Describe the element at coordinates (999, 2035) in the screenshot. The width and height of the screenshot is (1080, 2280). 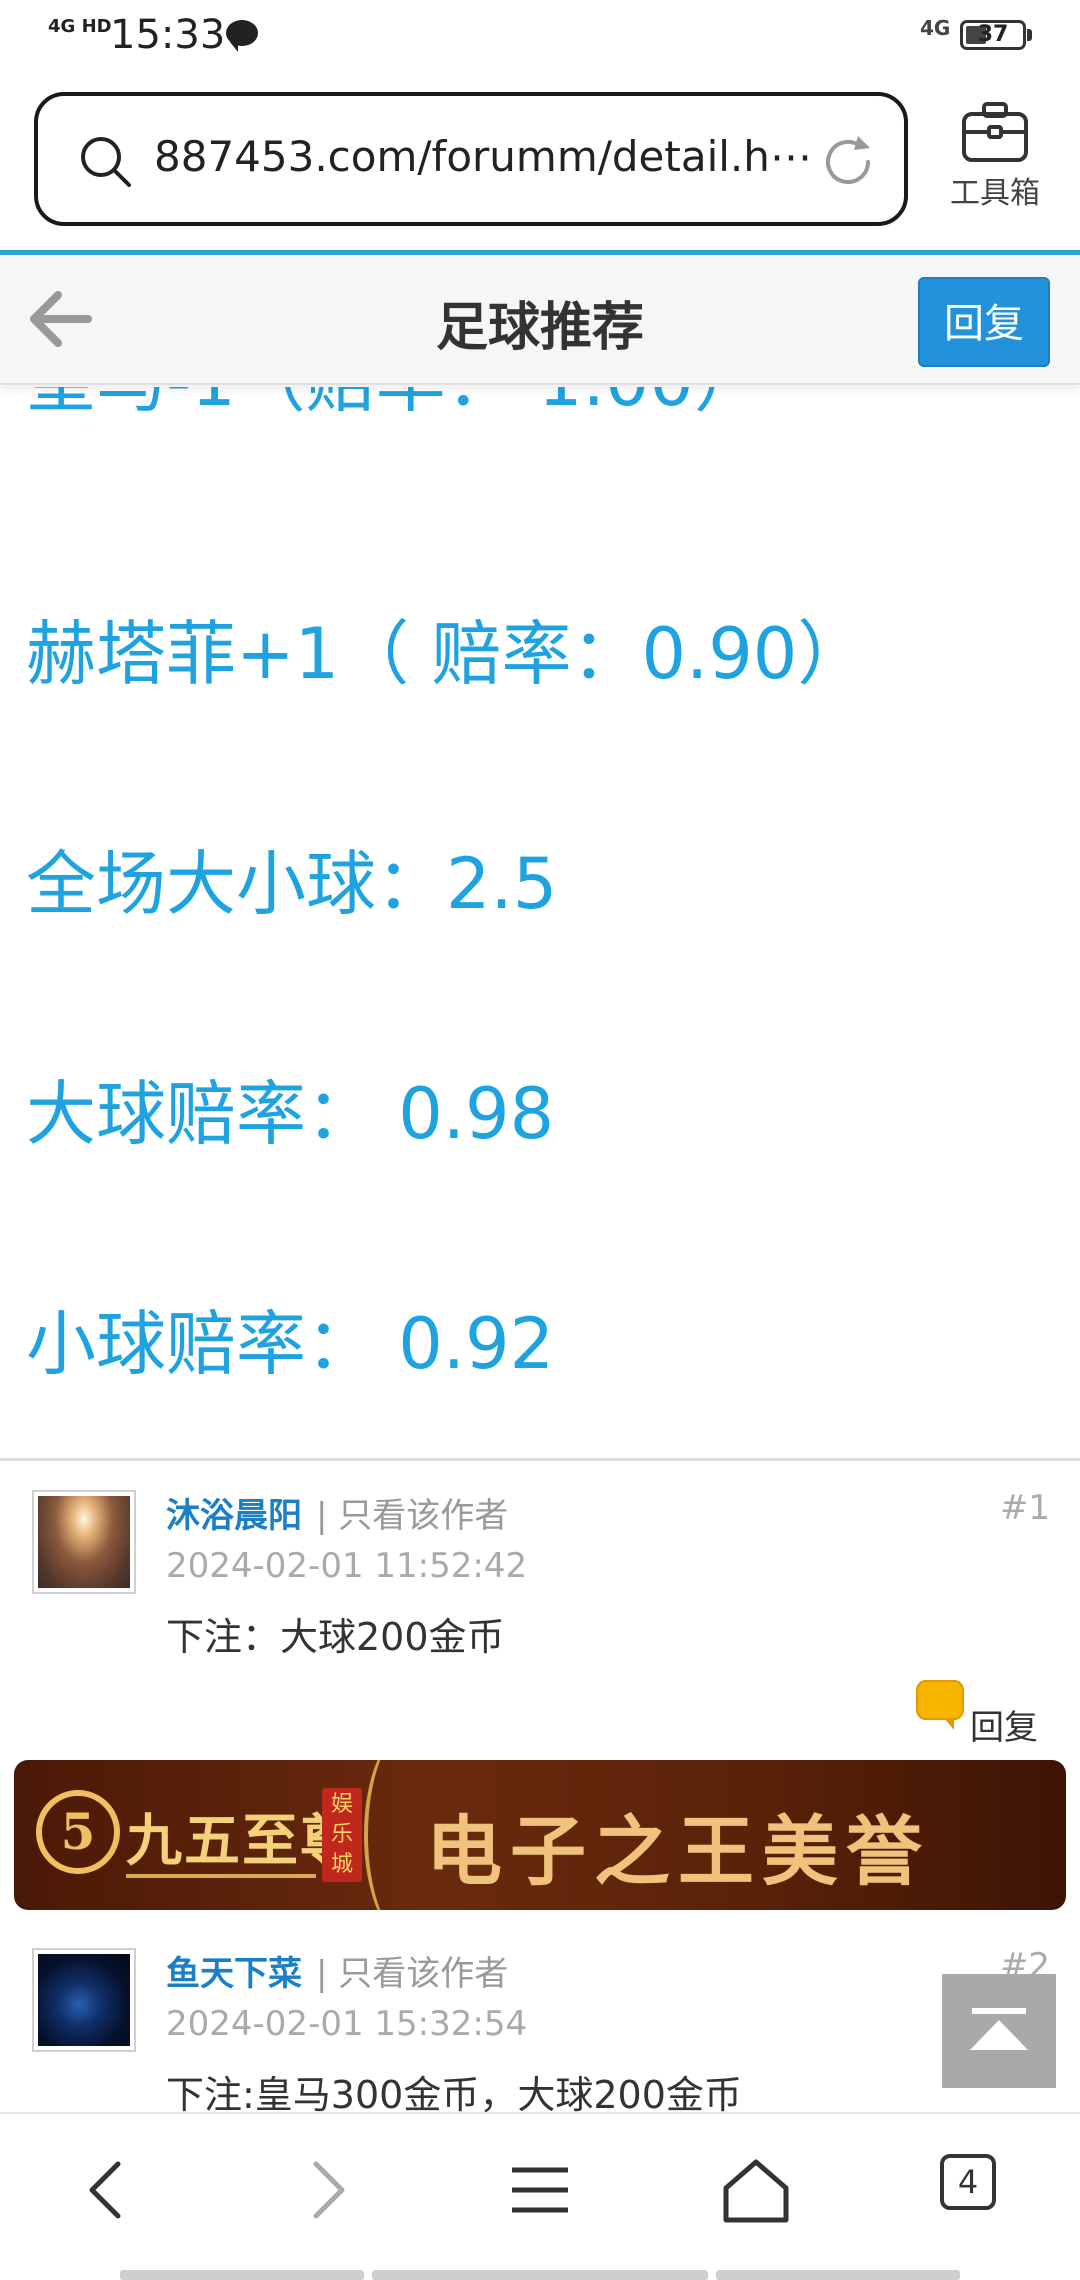
I see `arrow-up-icon` at that location.